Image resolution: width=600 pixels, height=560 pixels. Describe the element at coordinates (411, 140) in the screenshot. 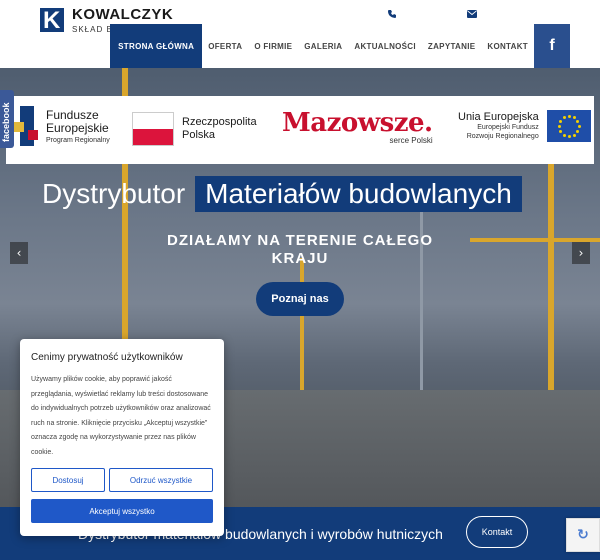

I see `mazowsze-subtitle: serce Polski` at that location.